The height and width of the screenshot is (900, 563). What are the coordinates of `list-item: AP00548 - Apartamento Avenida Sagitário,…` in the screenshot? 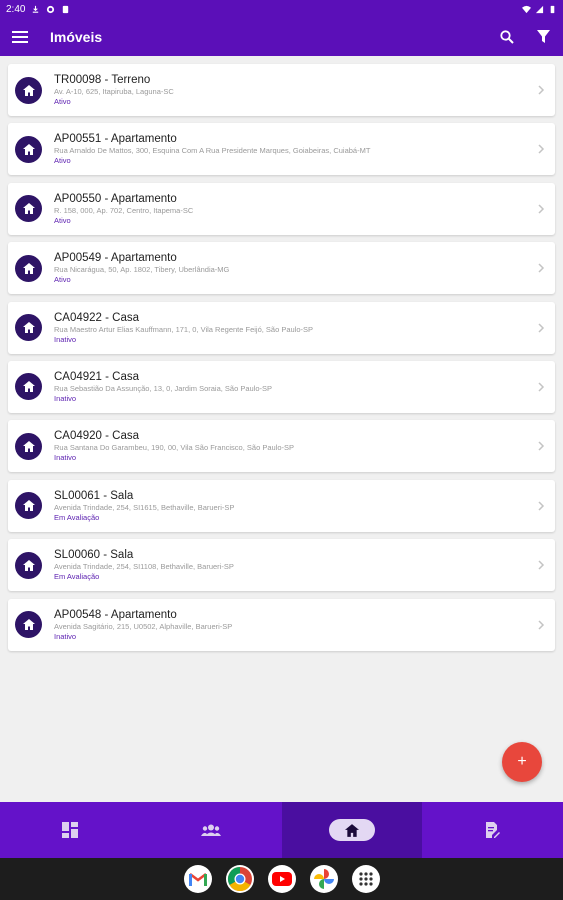 It's located at (281, 624).